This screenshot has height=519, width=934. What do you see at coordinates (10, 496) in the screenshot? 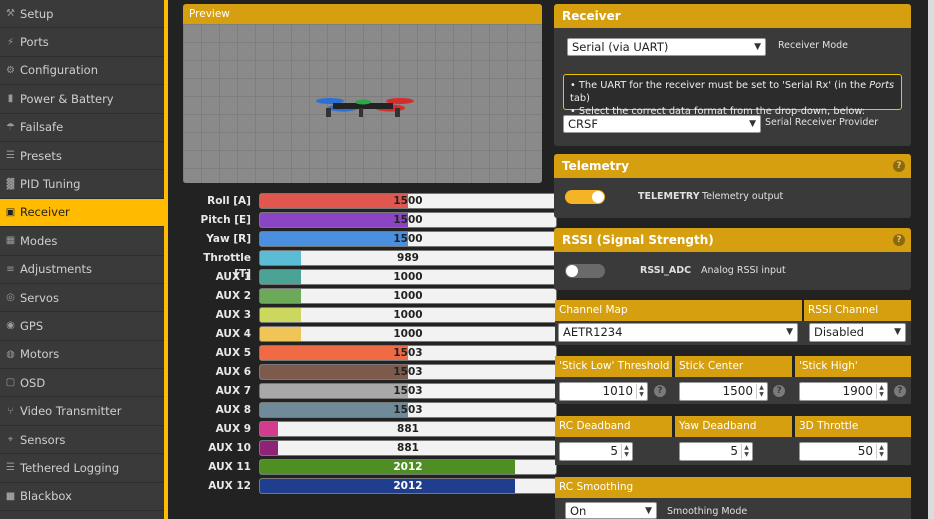
I see `blackbox-icon: ■` at bounding box center [10, 496].